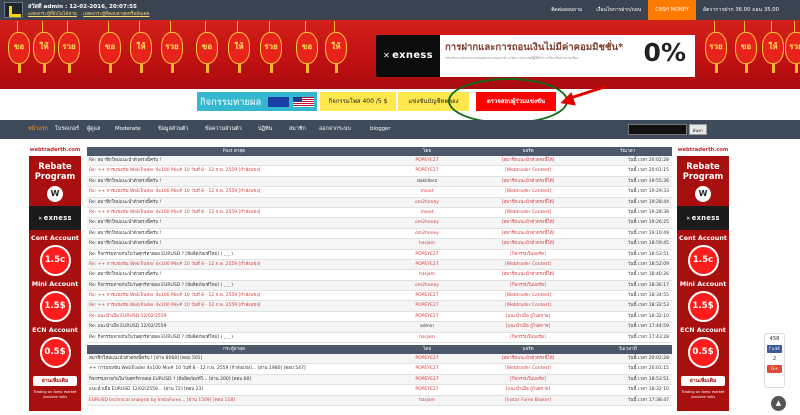 The image size is (800, 415). Describe the element at coordinates (67, 129) in the screenshot. I see `menu-brokers: โบรคเกอร์` at that location.